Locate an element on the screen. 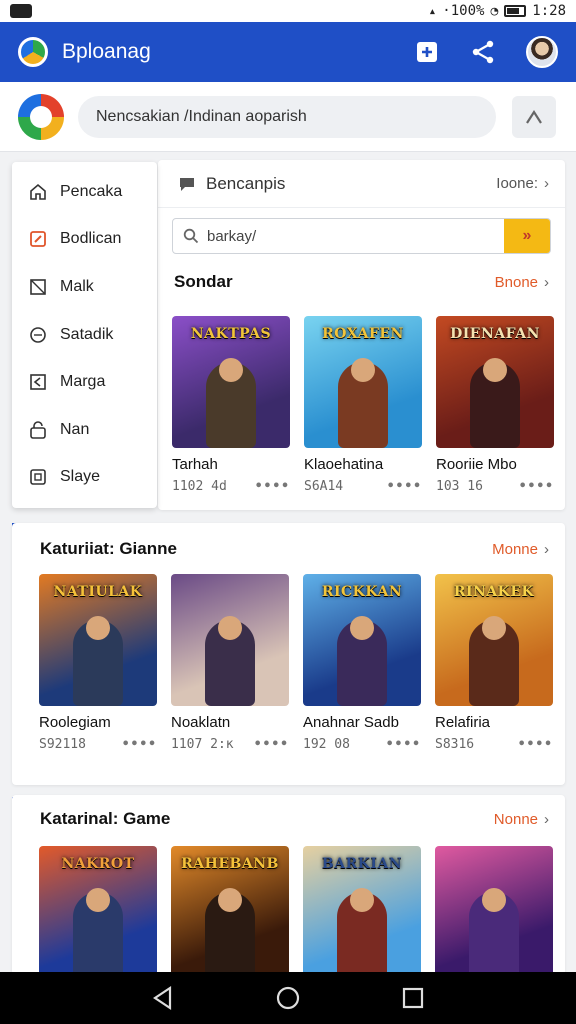 Image resolution: width=576 pixels, height=1024 pixels. game-meta: S92118 •••• is located at coordinates (98, 744).